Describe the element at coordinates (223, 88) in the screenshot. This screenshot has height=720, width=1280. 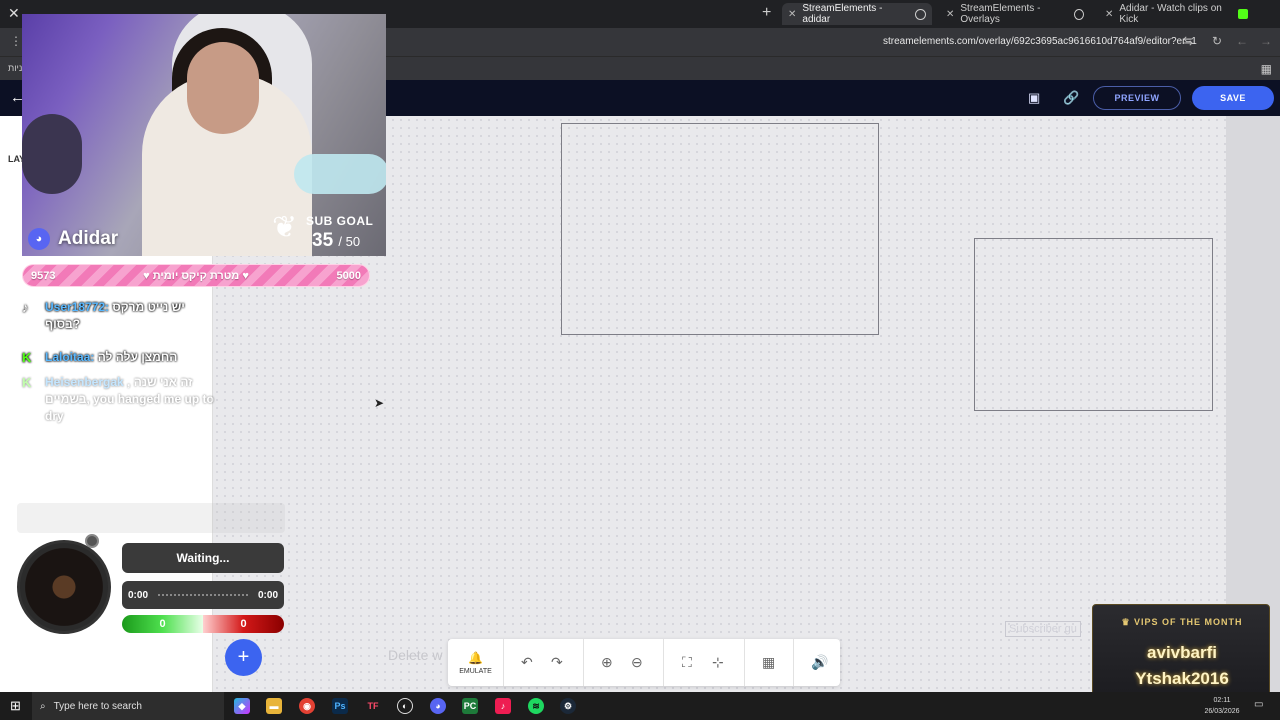
I see `webcam-face` at that location.